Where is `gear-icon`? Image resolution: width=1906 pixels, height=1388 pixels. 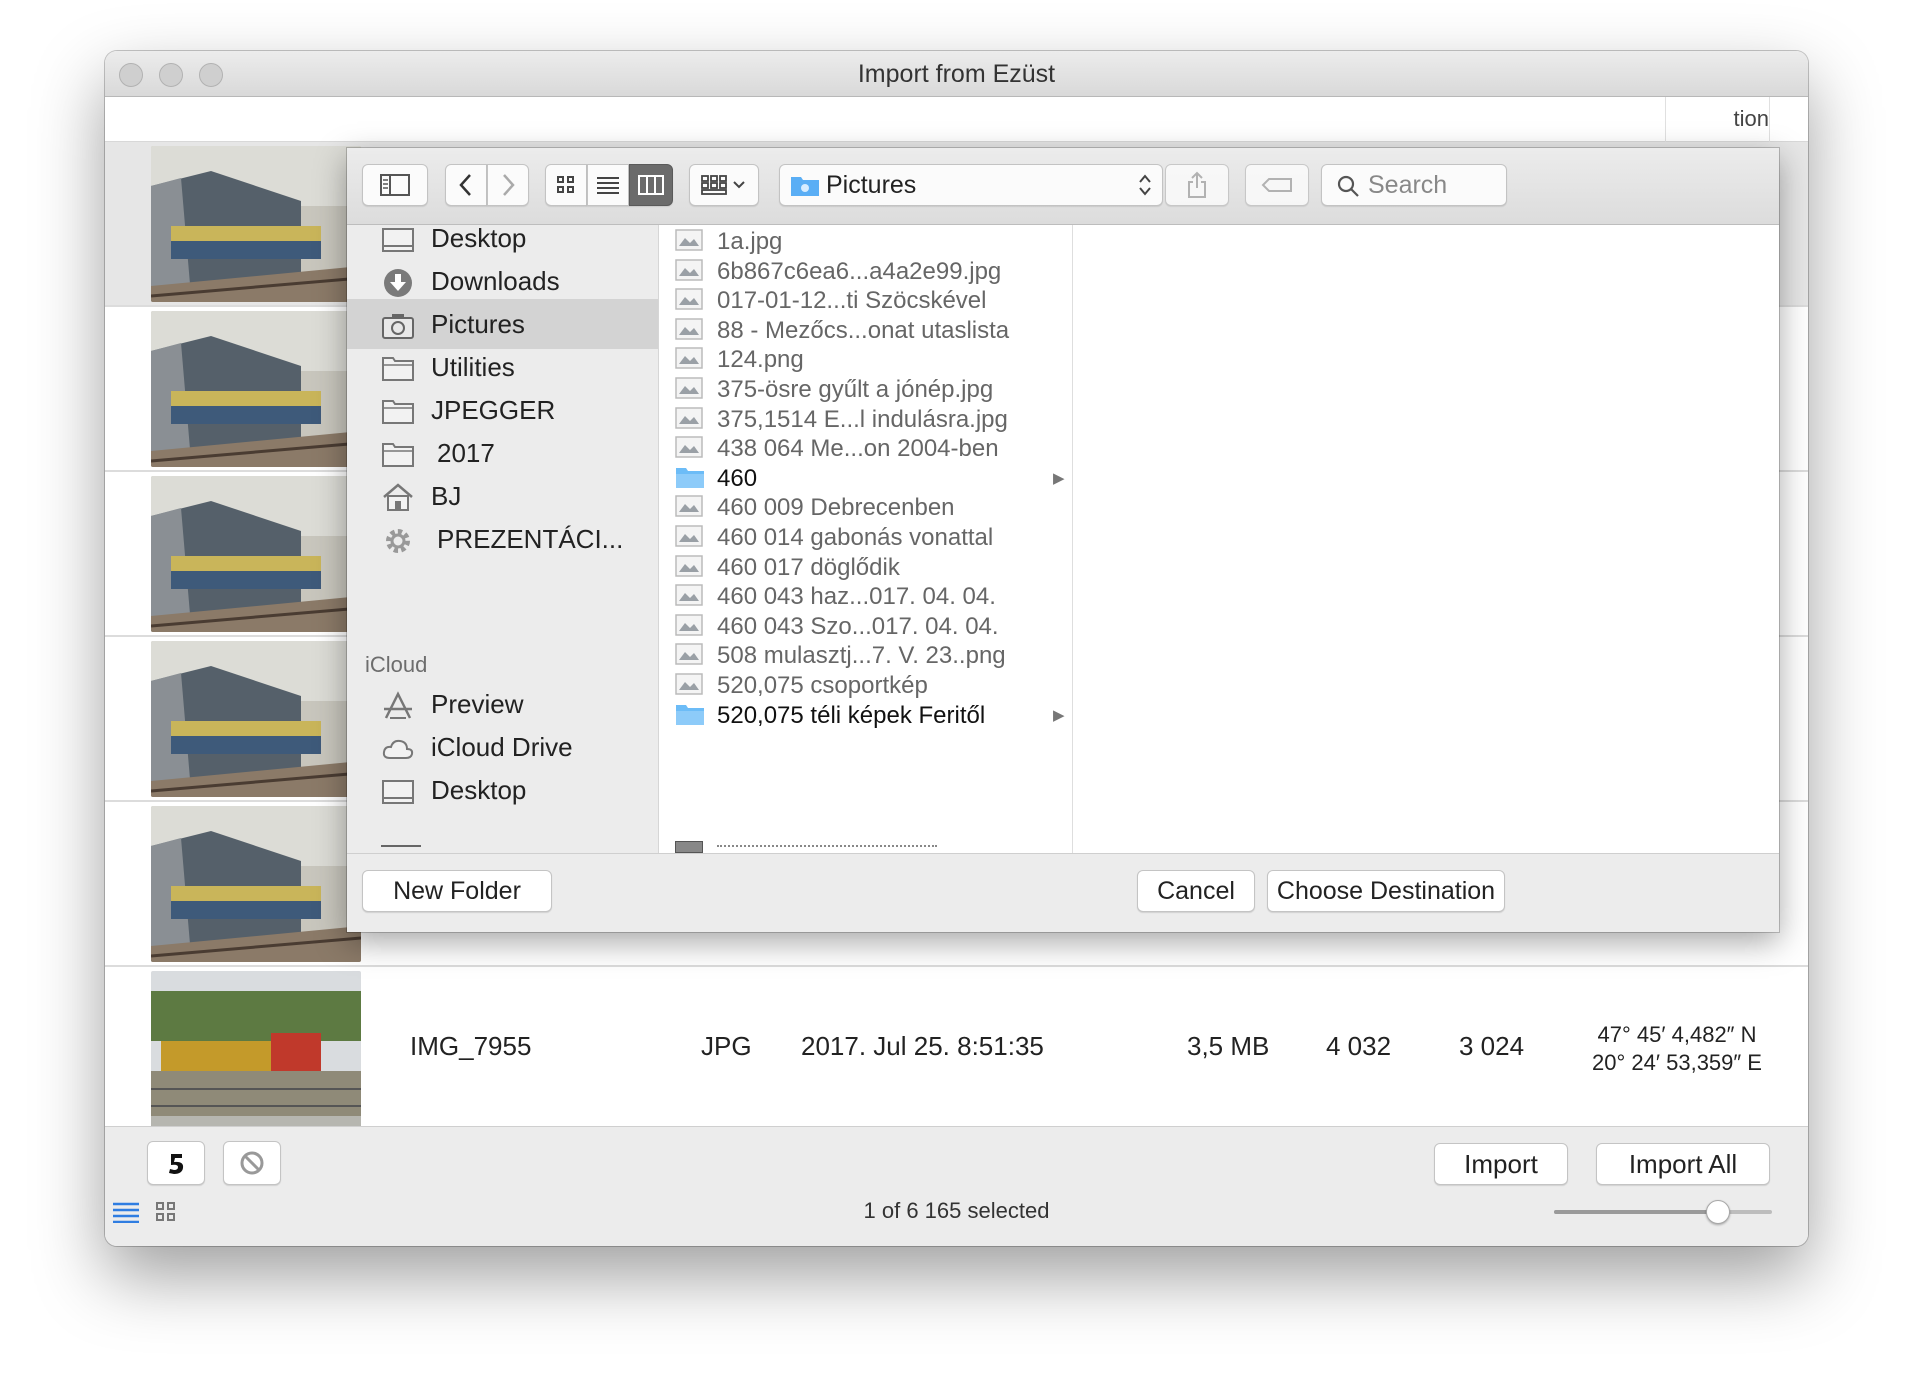 gear-icon is located at coordinates (398, 541).